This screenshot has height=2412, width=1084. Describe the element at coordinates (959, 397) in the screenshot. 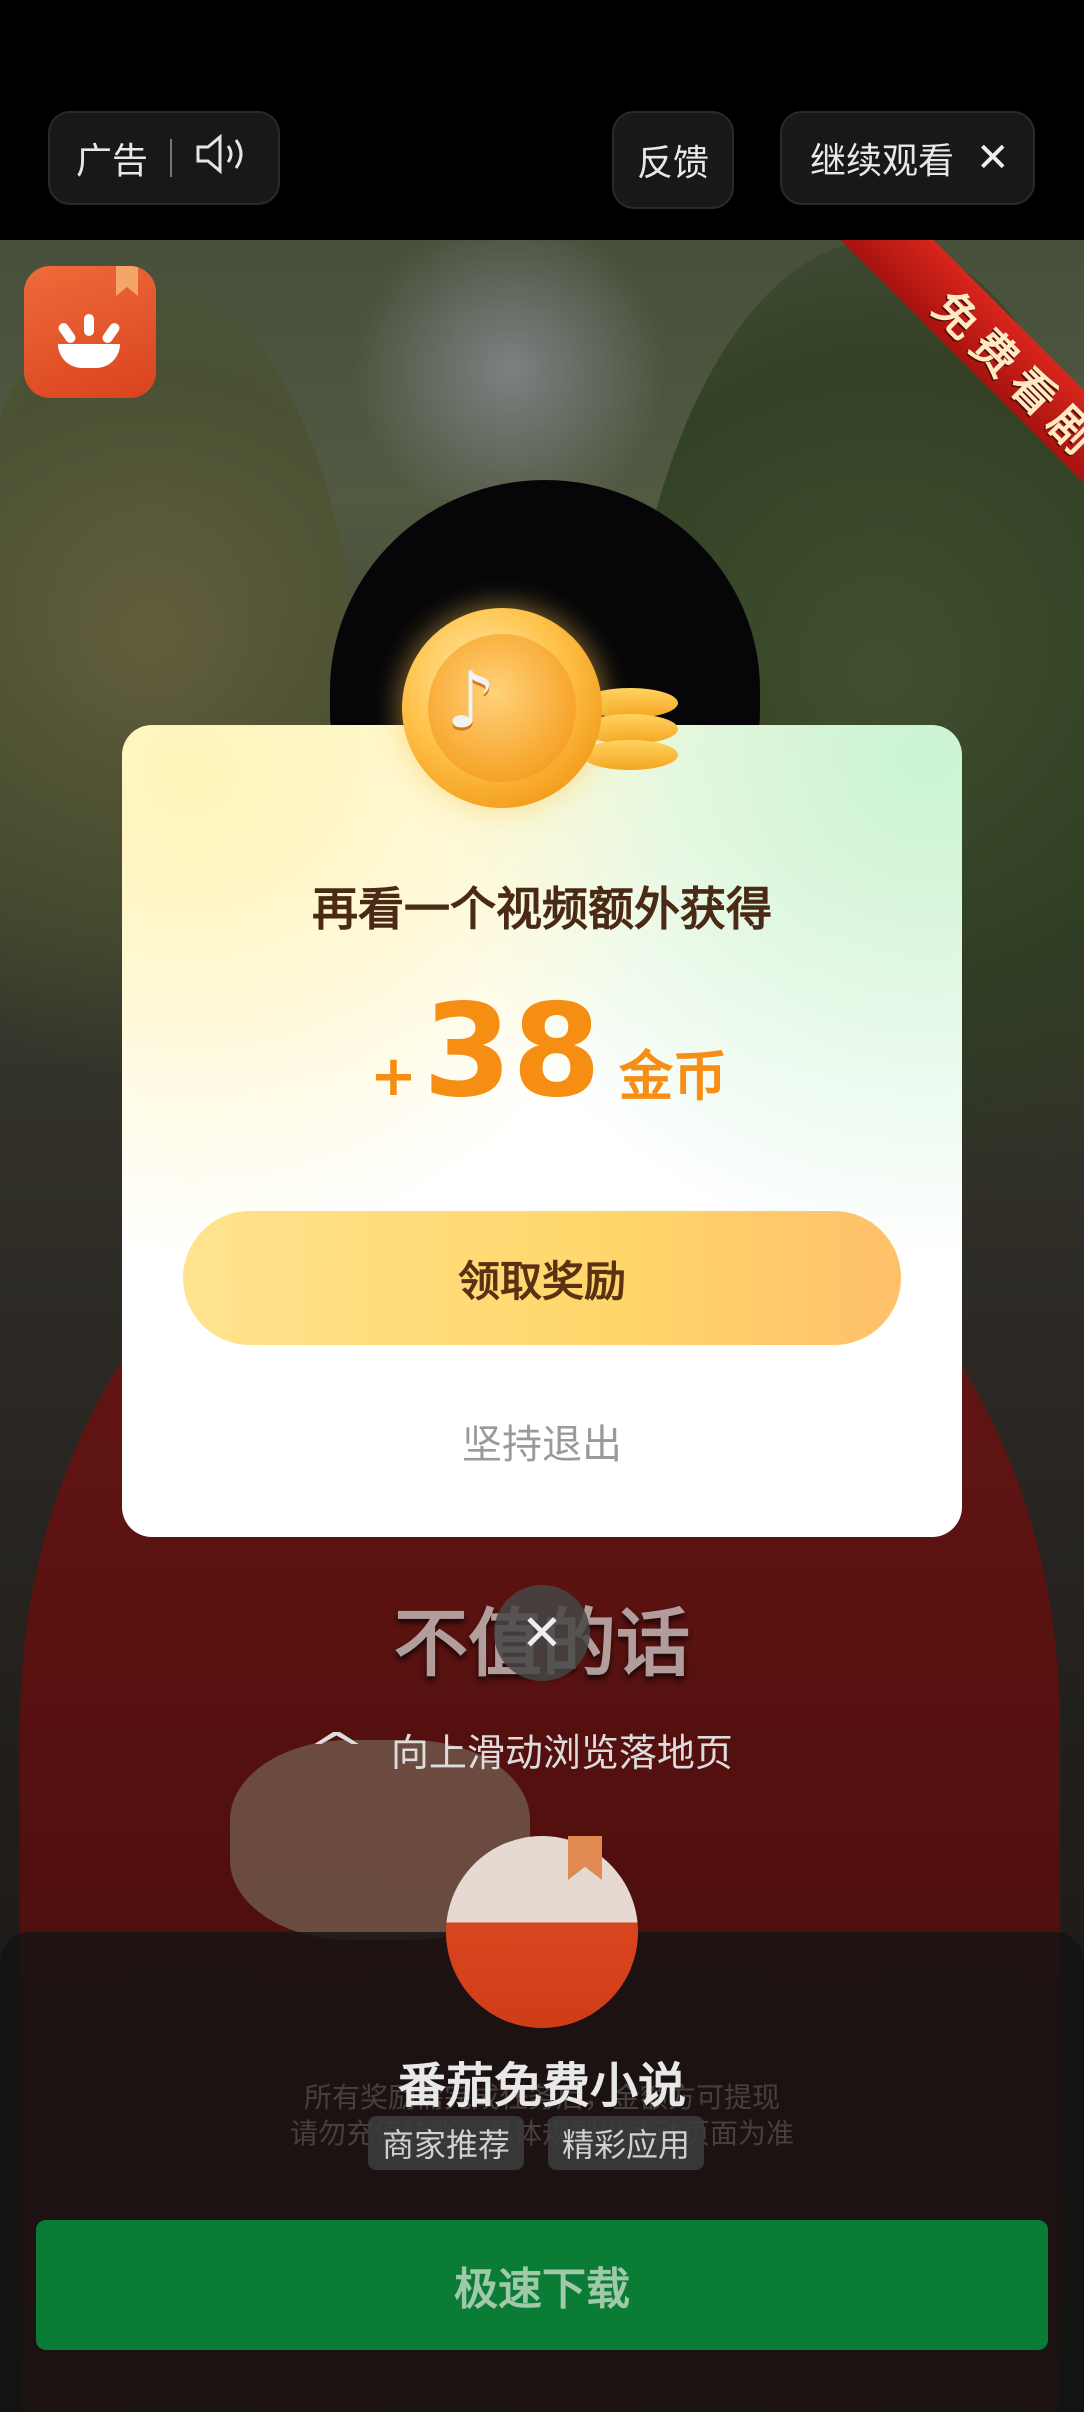

I see `ribbon-text: 免费看剧` at that location.